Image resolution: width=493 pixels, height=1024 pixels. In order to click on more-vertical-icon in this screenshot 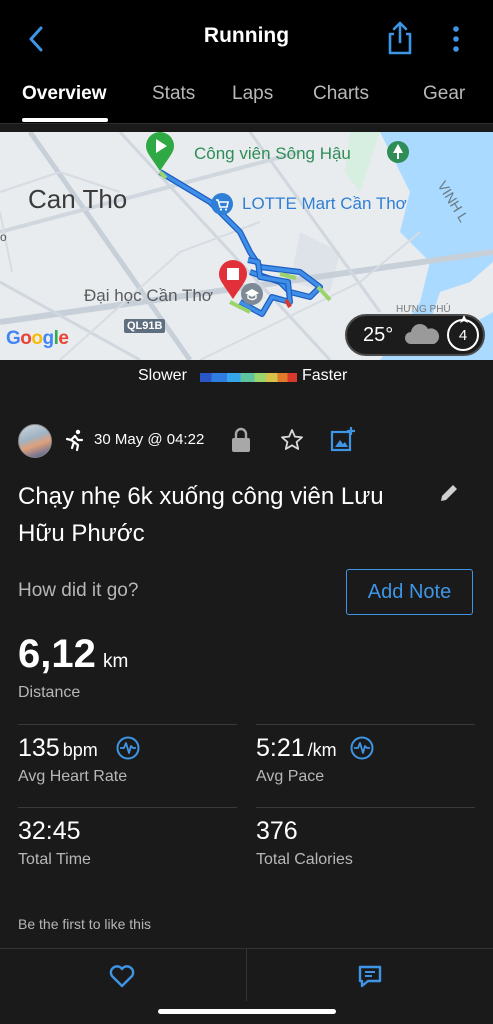, I will do `click(456, 39)`.